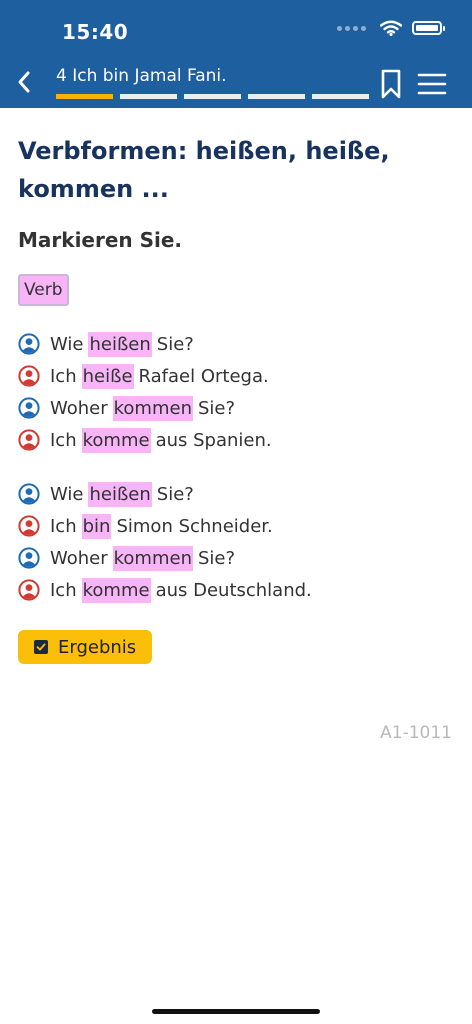 Image resolution: width=472 pixels, height=1024 pixels. I want to click on dialog-line: Ich komme aus Deutschland., so click(238, 590).